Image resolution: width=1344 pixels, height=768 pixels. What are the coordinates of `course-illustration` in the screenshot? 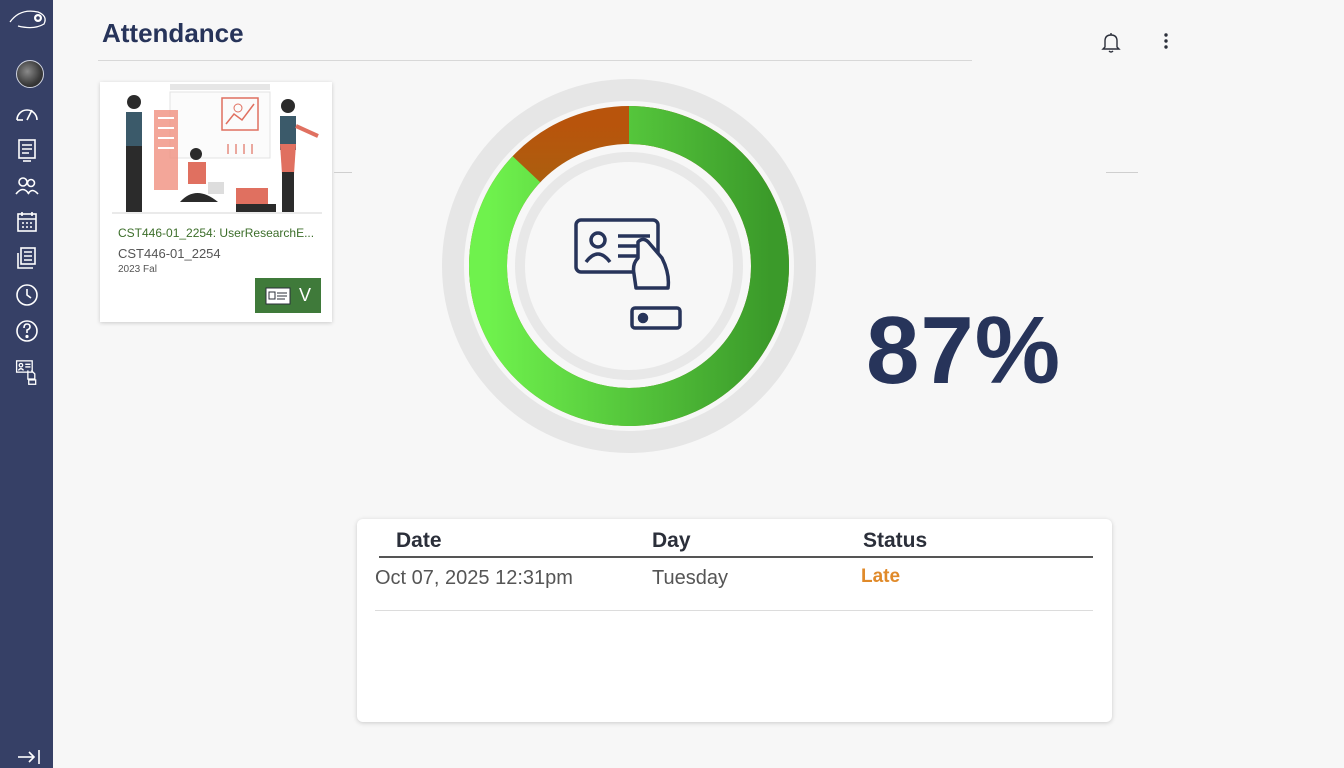 It's located at (217, 149).